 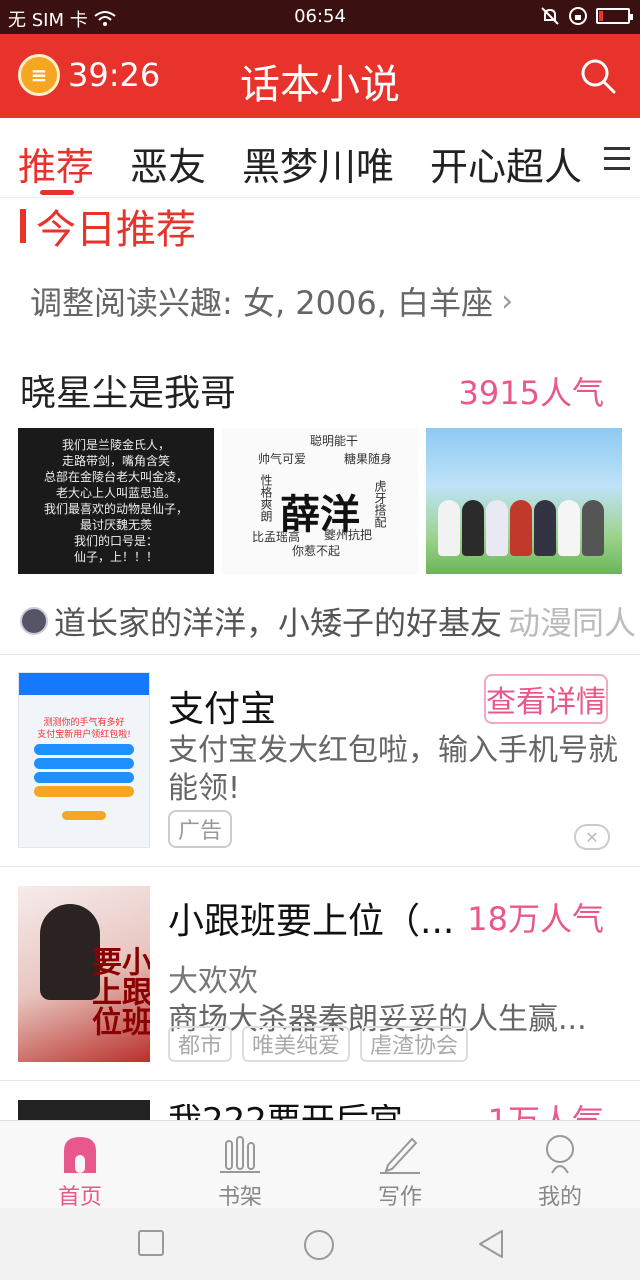 What do you see at coordinates (118, 991) in the screenshot?
I see `book-cover-title: 小跟班要上位` at bounding box center [118, 991].